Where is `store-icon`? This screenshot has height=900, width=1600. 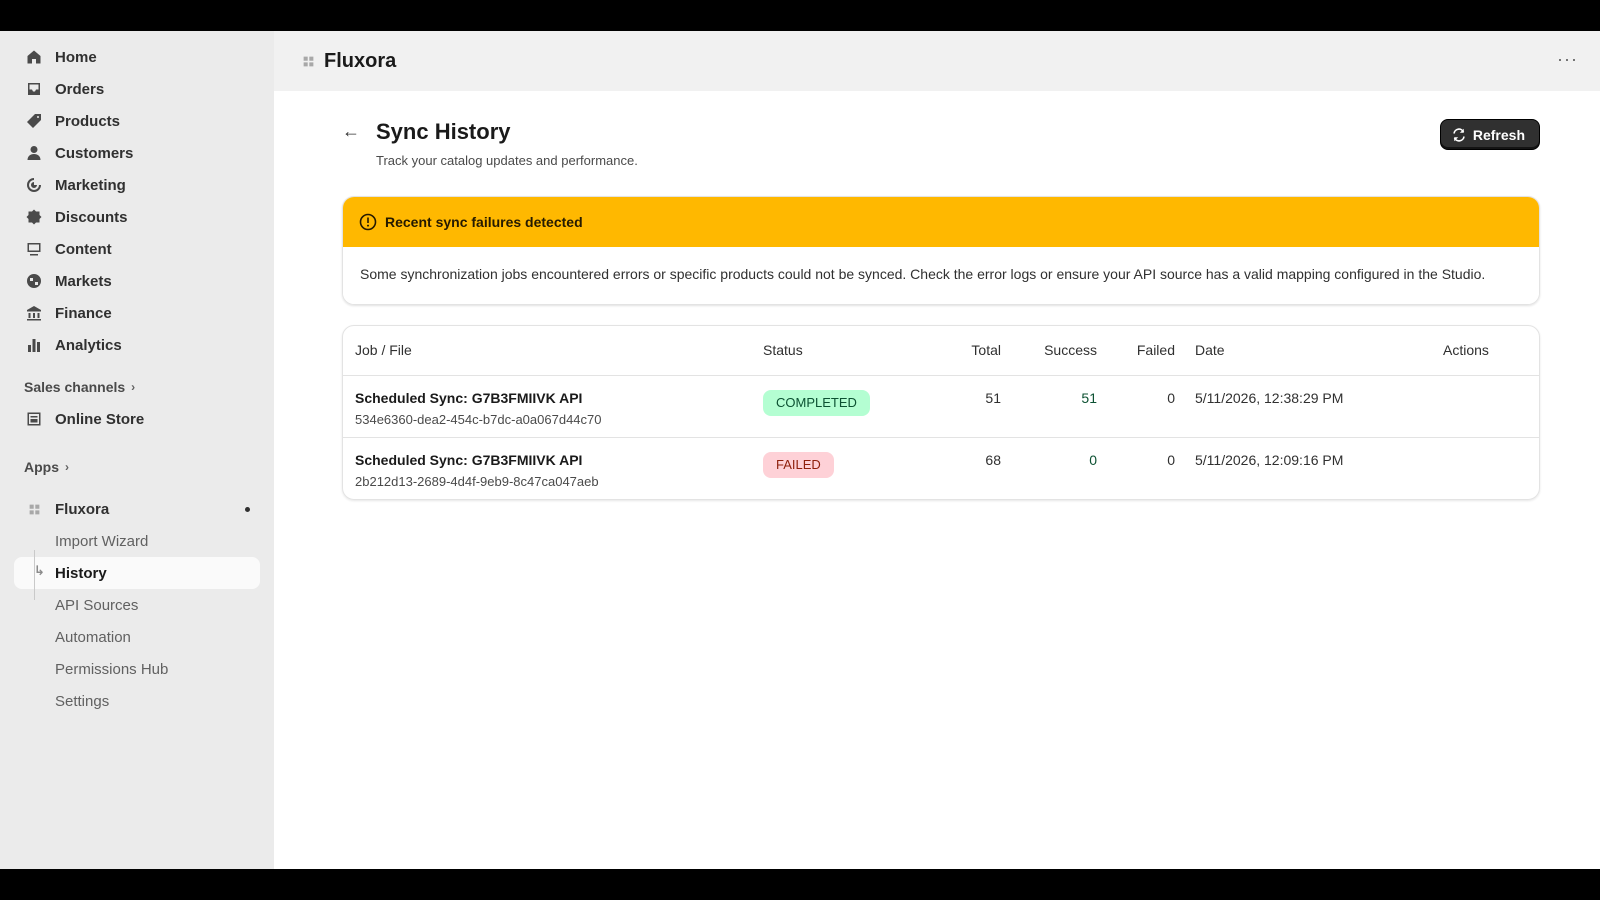
store-icon is located at coordinates (34, 419).